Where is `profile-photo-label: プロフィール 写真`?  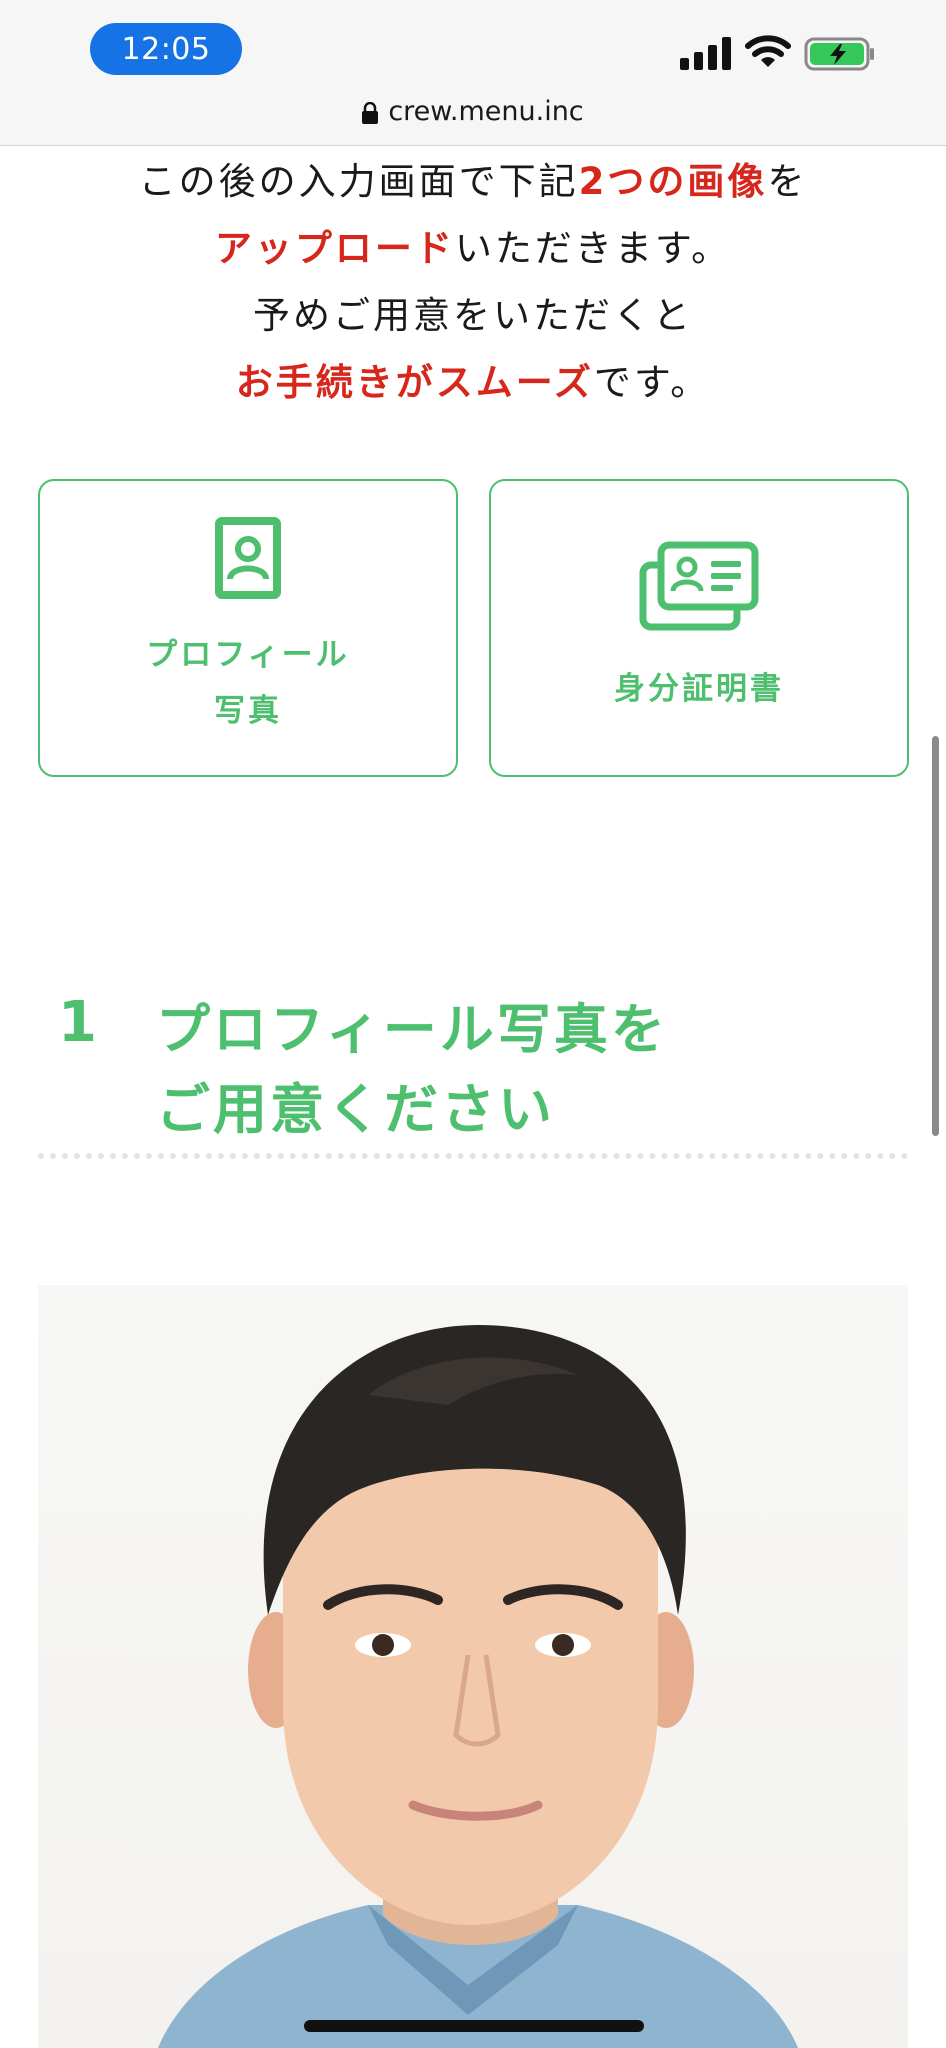 profile-photo-label: プロフィール 写真 is located at coordinates (247, 683).